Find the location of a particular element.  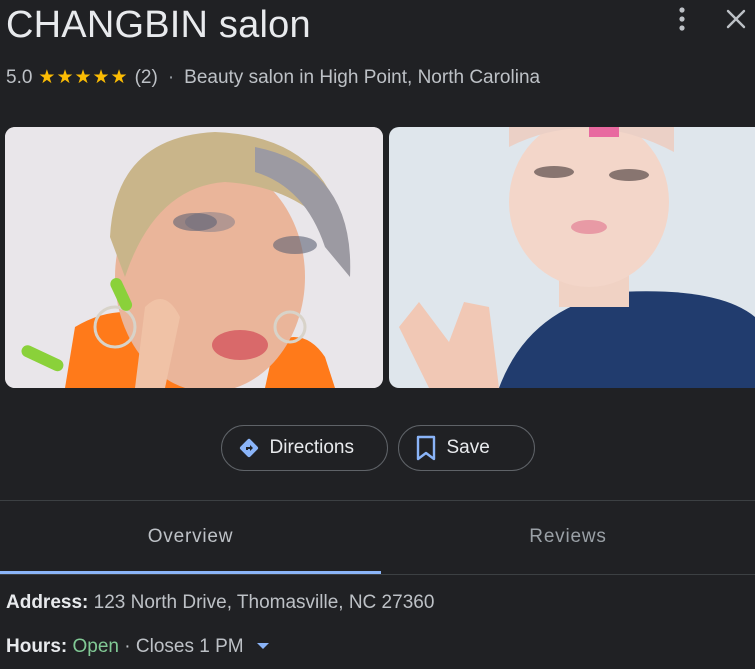

save-button: Save is located at coordinates (466, 448).